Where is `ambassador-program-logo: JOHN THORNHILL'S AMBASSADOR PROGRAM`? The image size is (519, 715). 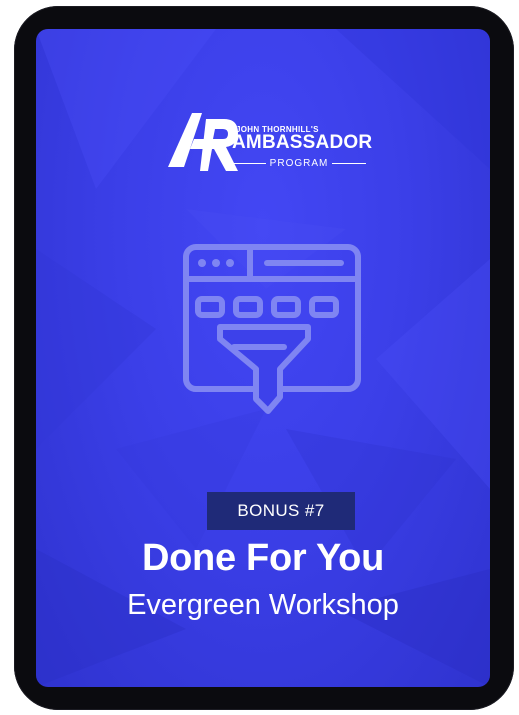 ambassador-program-logo: JOHN THORNHILL'S AMBASSADOR PROGRAM is located at coordinates (269, 145).